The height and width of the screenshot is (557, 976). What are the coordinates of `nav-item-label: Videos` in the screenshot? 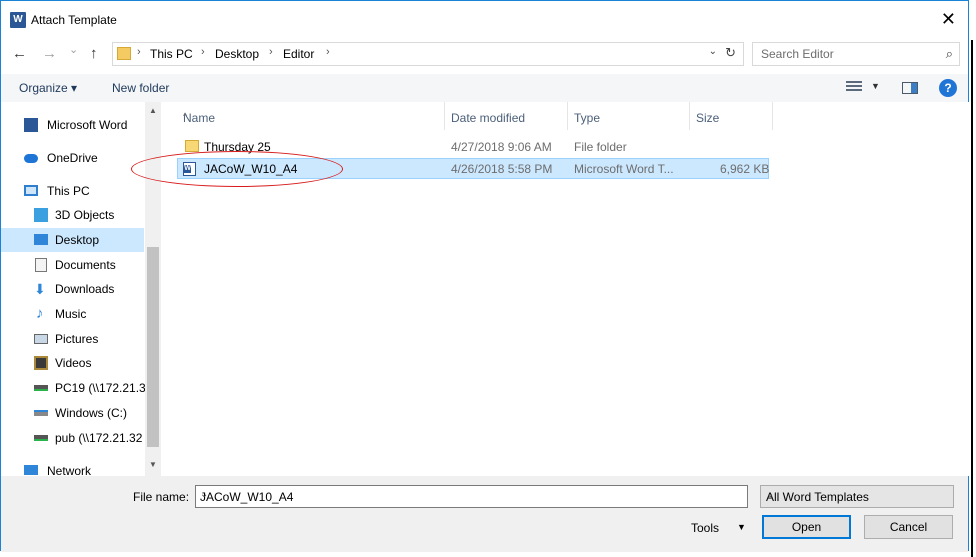 It's located at (73, 363).